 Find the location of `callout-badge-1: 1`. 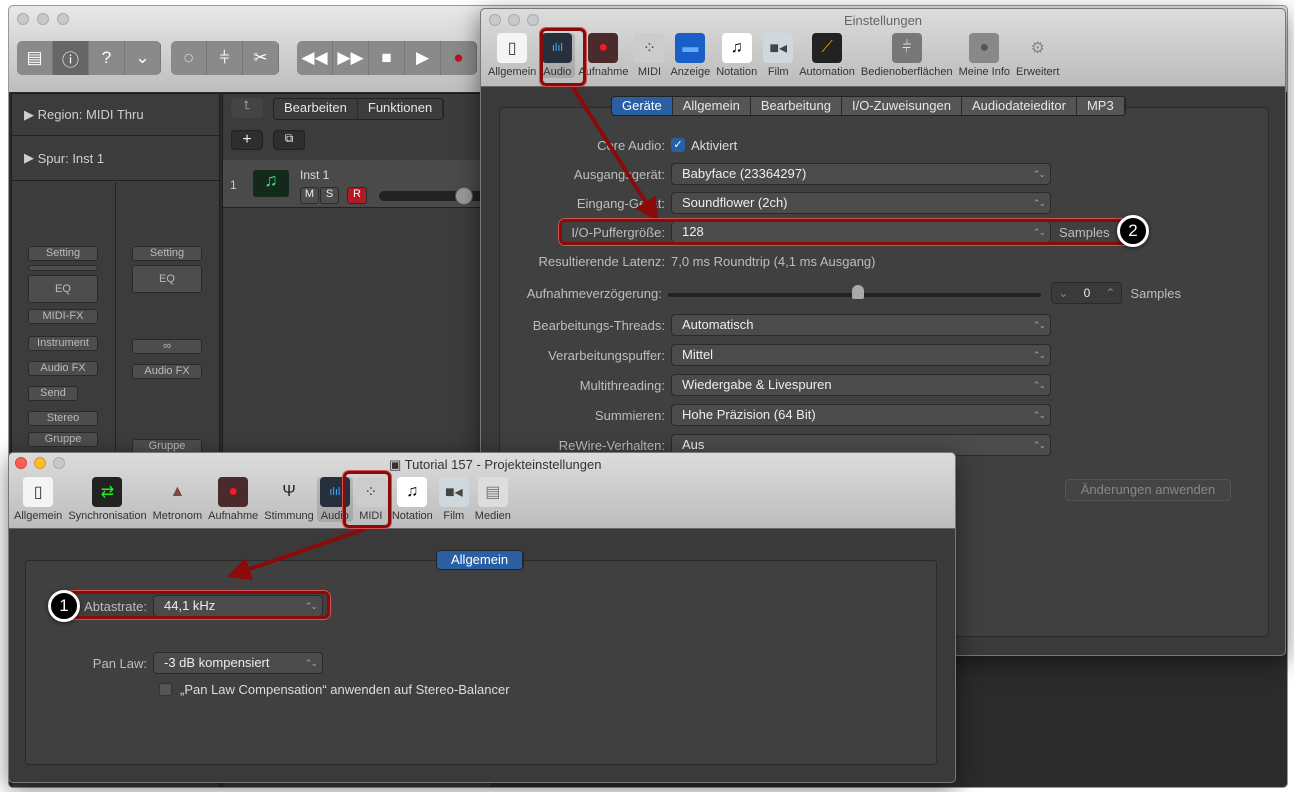

callout-badge-1: 1 is located at coordinates (64, 606).